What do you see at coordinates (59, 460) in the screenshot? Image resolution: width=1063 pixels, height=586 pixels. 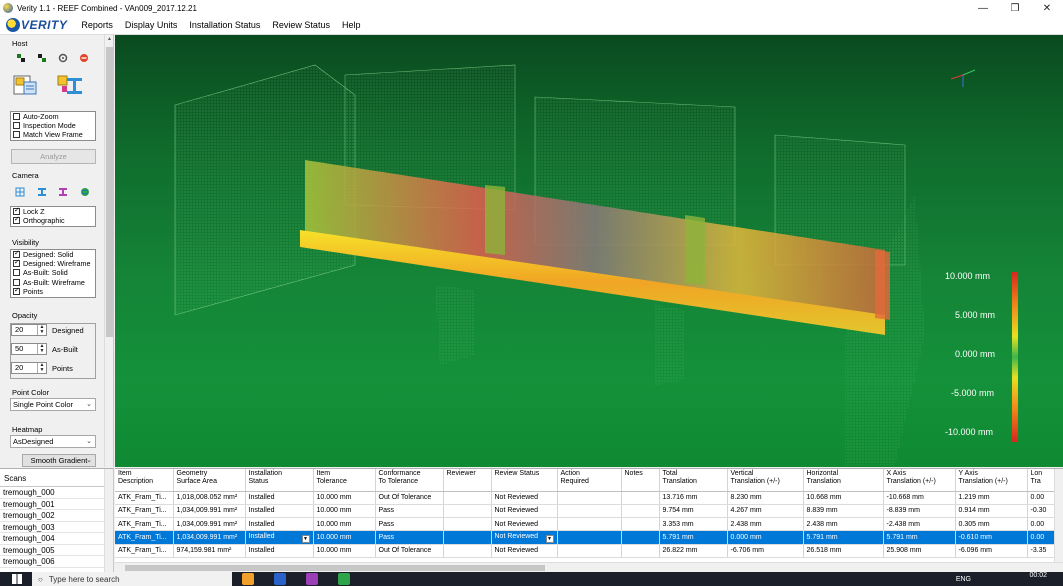 I see `gradient-dropdown: Smooth Gradient ⌄` at bounding box center [59, 460].